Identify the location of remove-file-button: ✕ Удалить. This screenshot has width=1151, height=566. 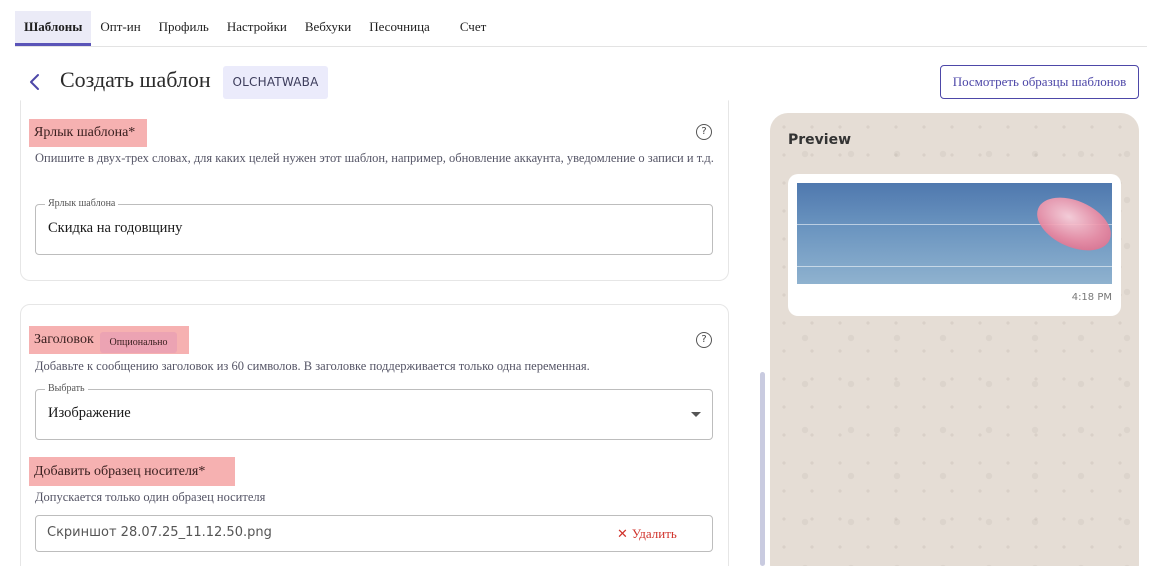
(647, 534).